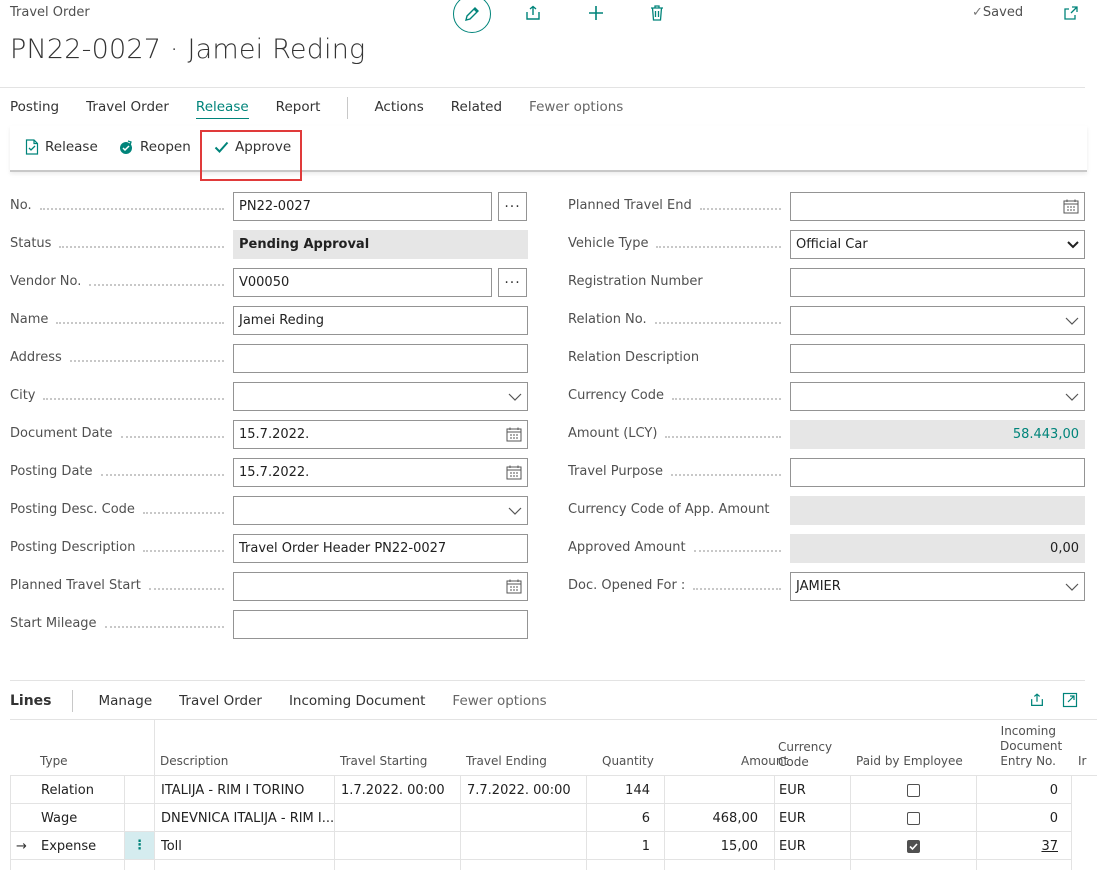  I want to click on reopen-button: Reopen, so click(154, 147).